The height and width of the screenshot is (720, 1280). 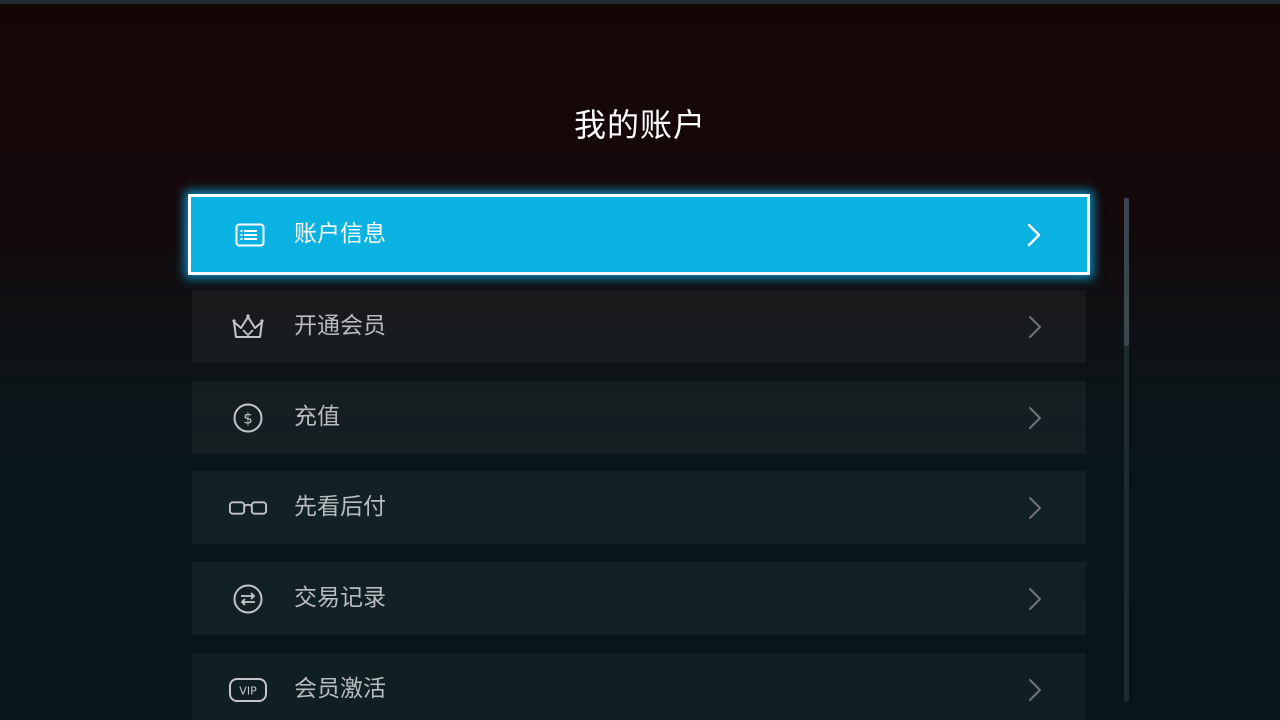 I want to click on crown-icon, so click(x=248, y=327).